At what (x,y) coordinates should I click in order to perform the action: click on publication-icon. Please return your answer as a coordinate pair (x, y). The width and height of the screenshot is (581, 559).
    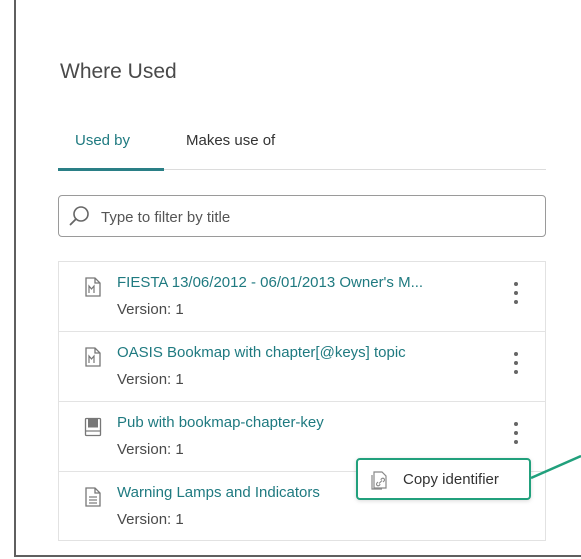
    Looking at the image, I should click on (93, 427).